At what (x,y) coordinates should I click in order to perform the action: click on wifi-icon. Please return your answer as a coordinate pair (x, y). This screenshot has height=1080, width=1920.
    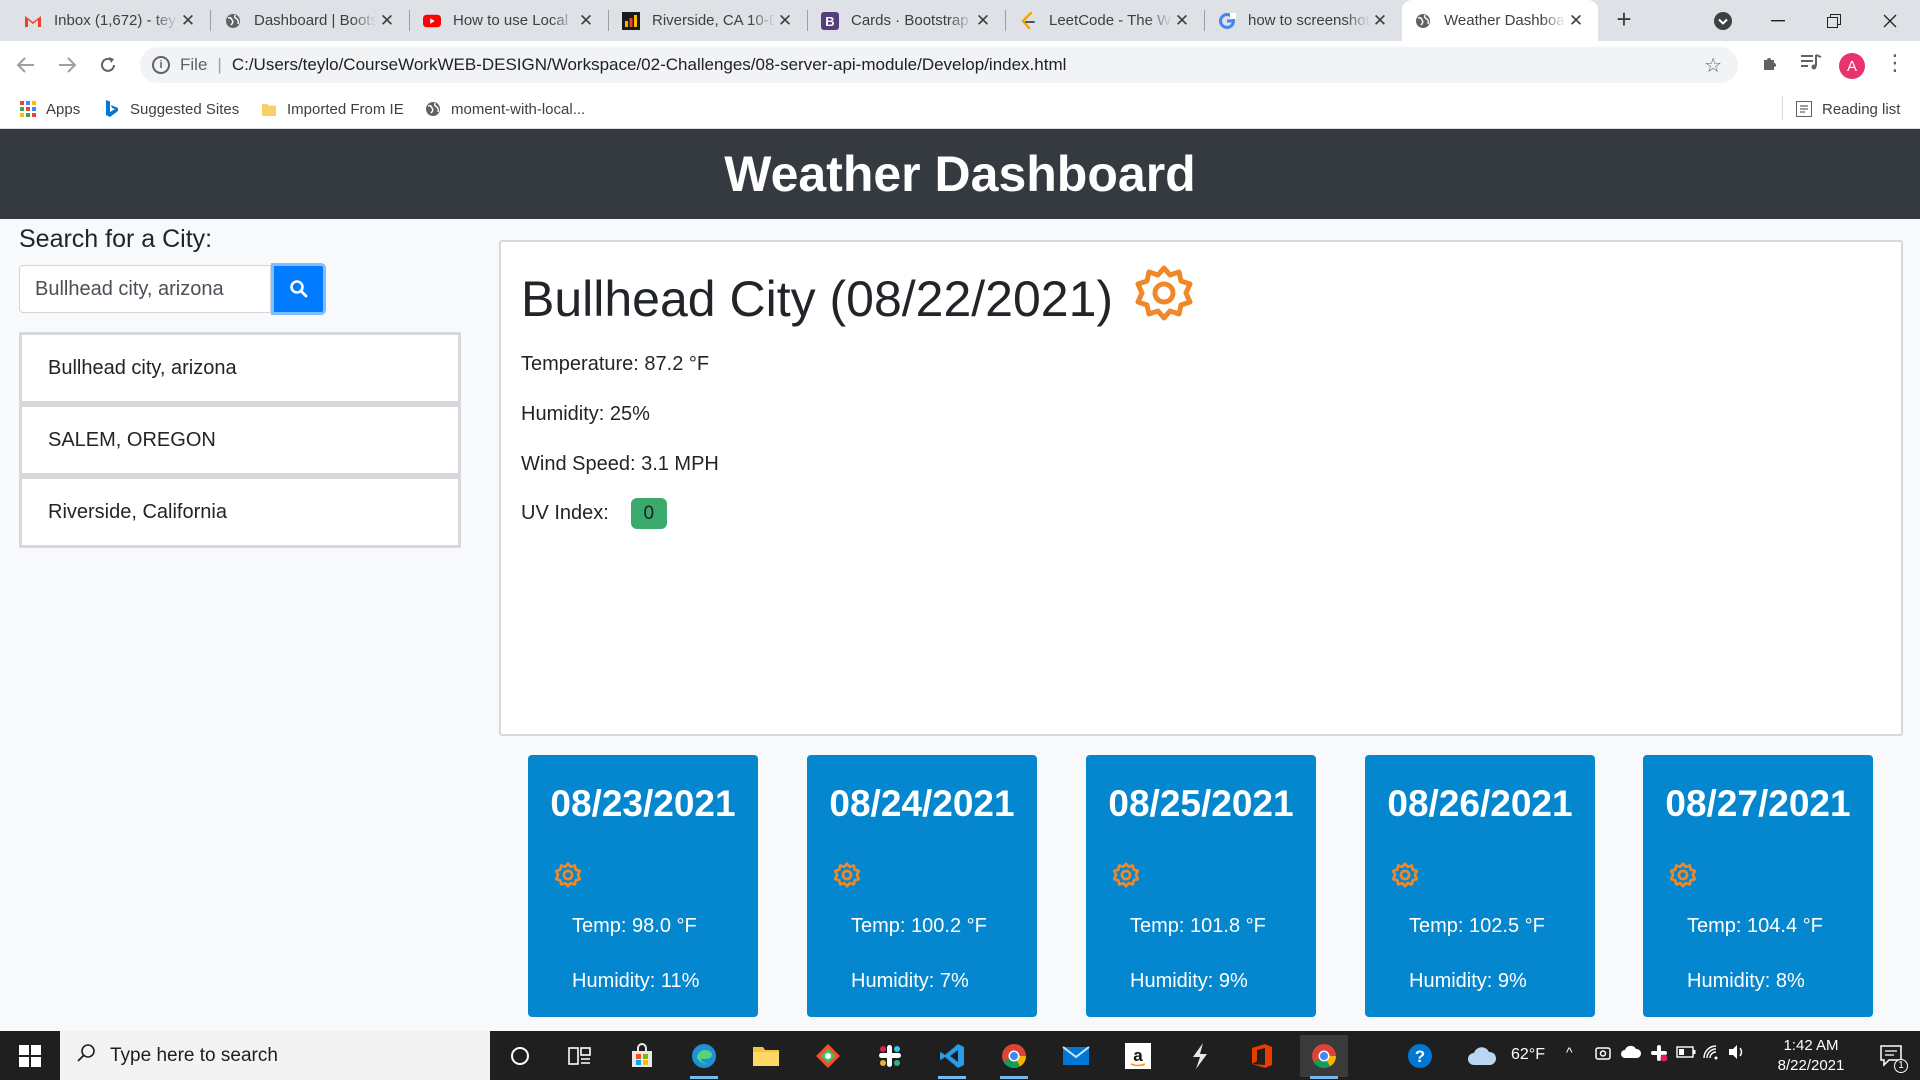
    Looking at the image, I should click on (1711, 1054).